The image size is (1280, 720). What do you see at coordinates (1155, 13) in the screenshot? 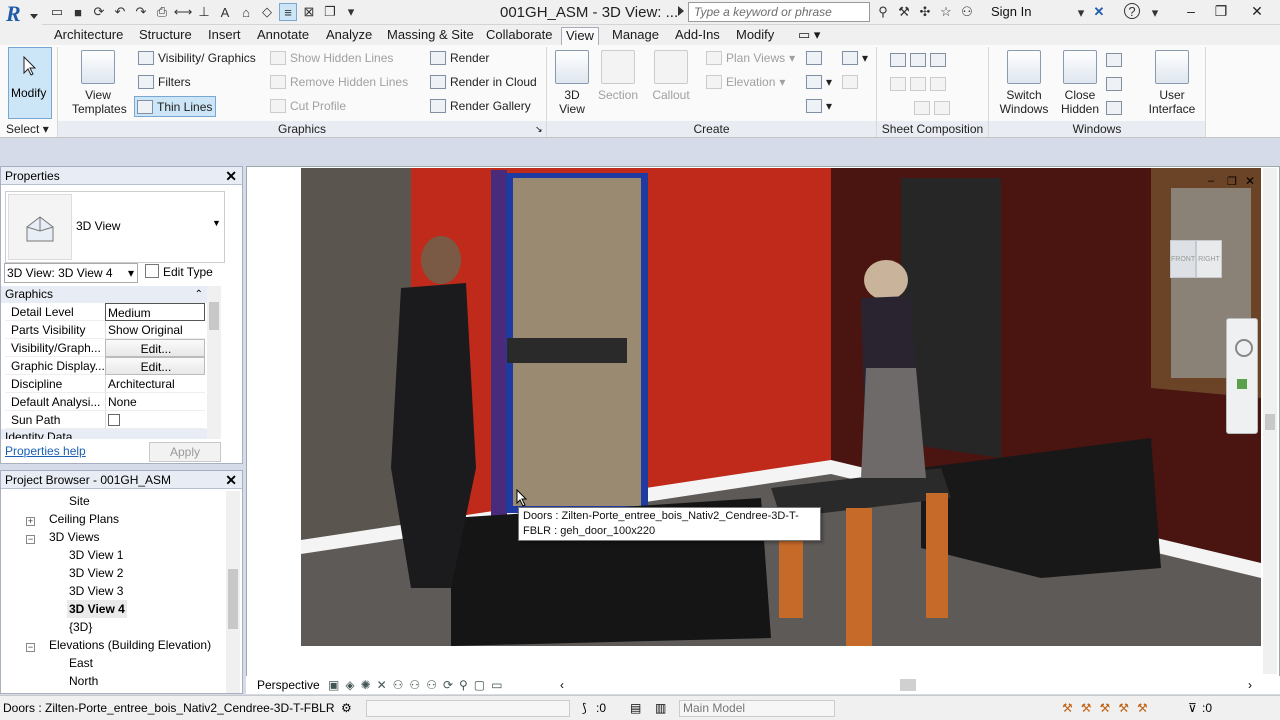
I see `chevron-down-icon: ▾` at bounding box center [1155, 13].